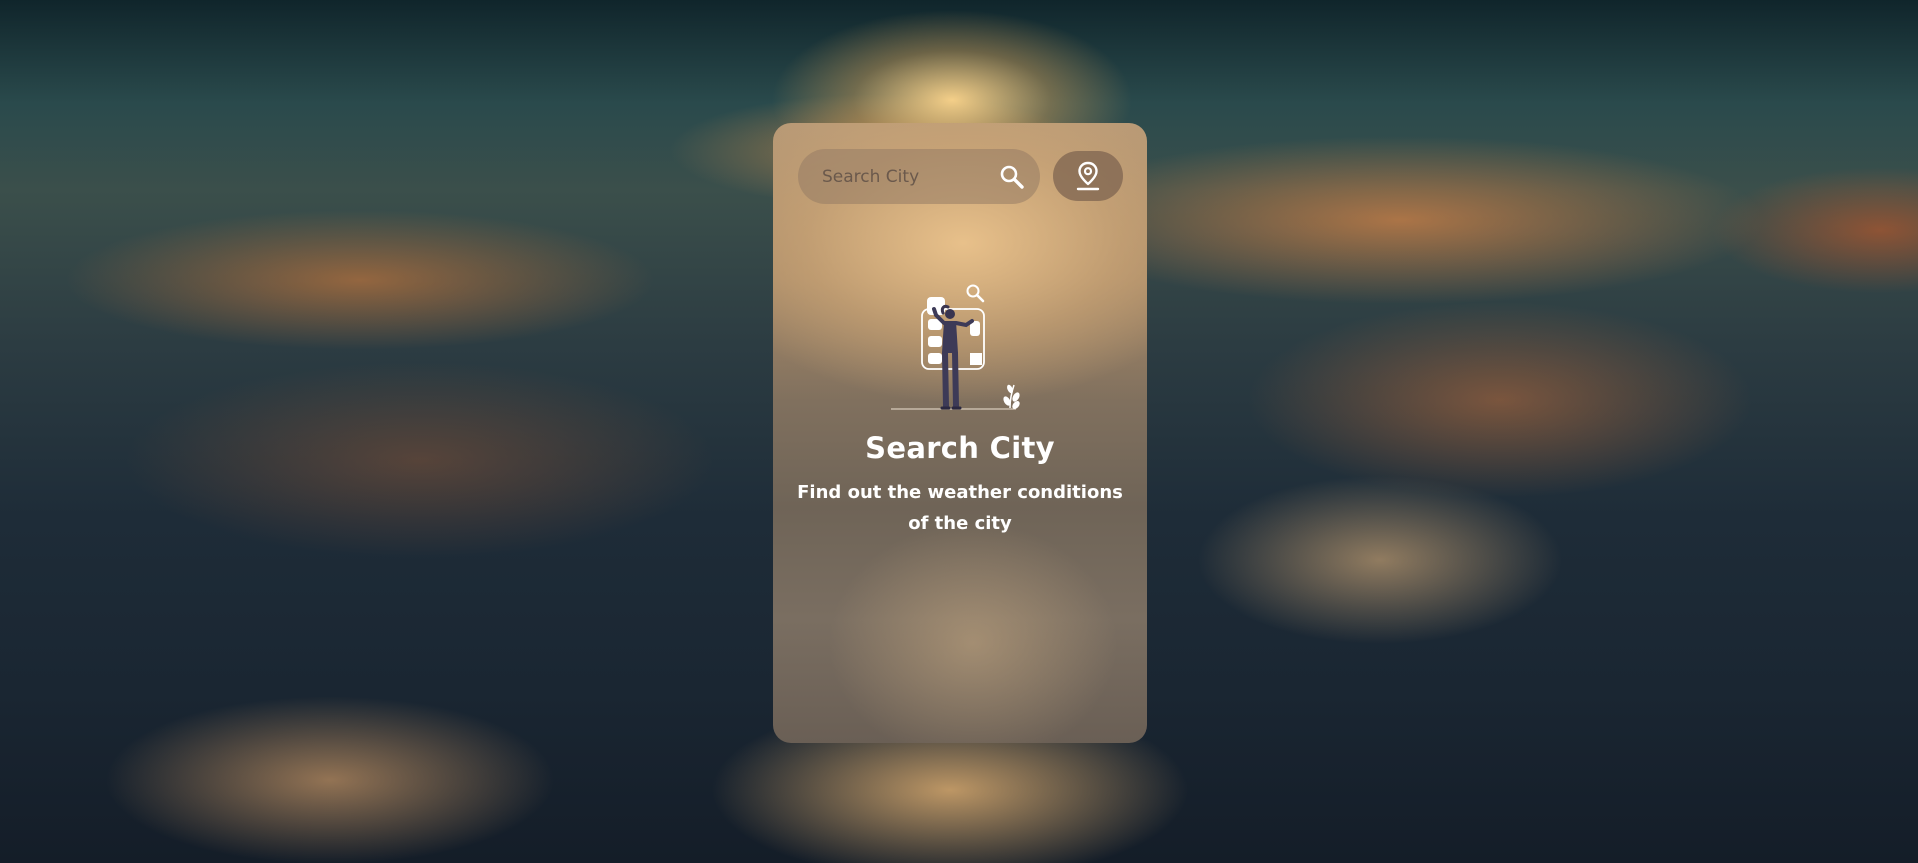 The image size is (1918, 863). I want to click on search-bar, so click(919, 176).